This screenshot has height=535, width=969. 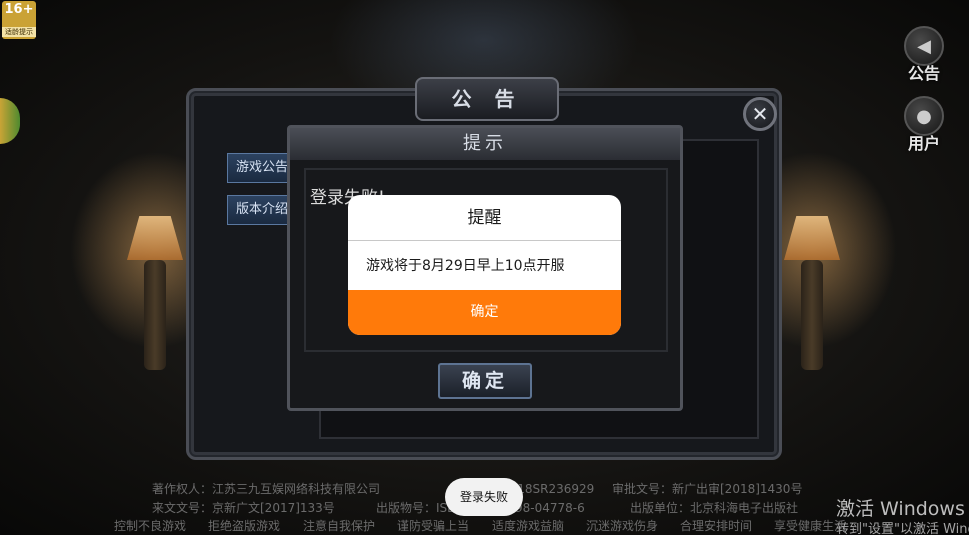 What do you see at coordinates (714, 508) in the screenshot?
I see `footer-publisher: 出版单位：北京科海电子出版社` at bounding box center [714, 508].